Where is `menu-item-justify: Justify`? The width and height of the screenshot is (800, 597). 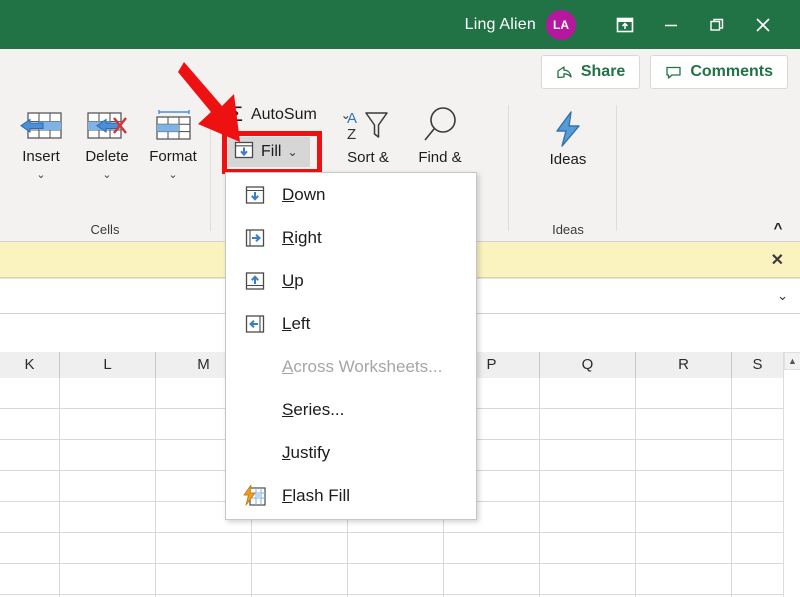 menu-item-justify: Justify is located at coordinates (351, 452).